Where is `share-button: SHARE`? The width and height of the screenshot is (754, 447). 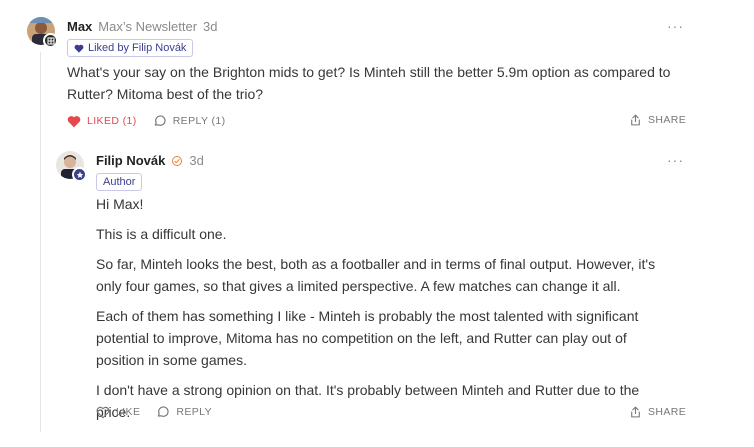 share-button: SHARE is located at coordinates (657, 120).